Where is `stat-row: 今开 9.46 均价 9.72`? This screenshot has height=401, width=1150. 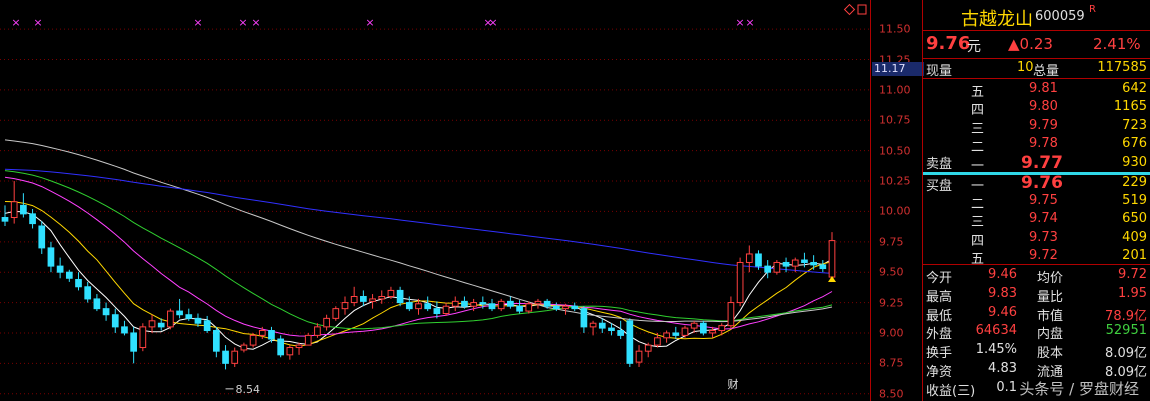
stat-row: 今开 9.46 均价 9.72 is located at coordinates (1036, 276).